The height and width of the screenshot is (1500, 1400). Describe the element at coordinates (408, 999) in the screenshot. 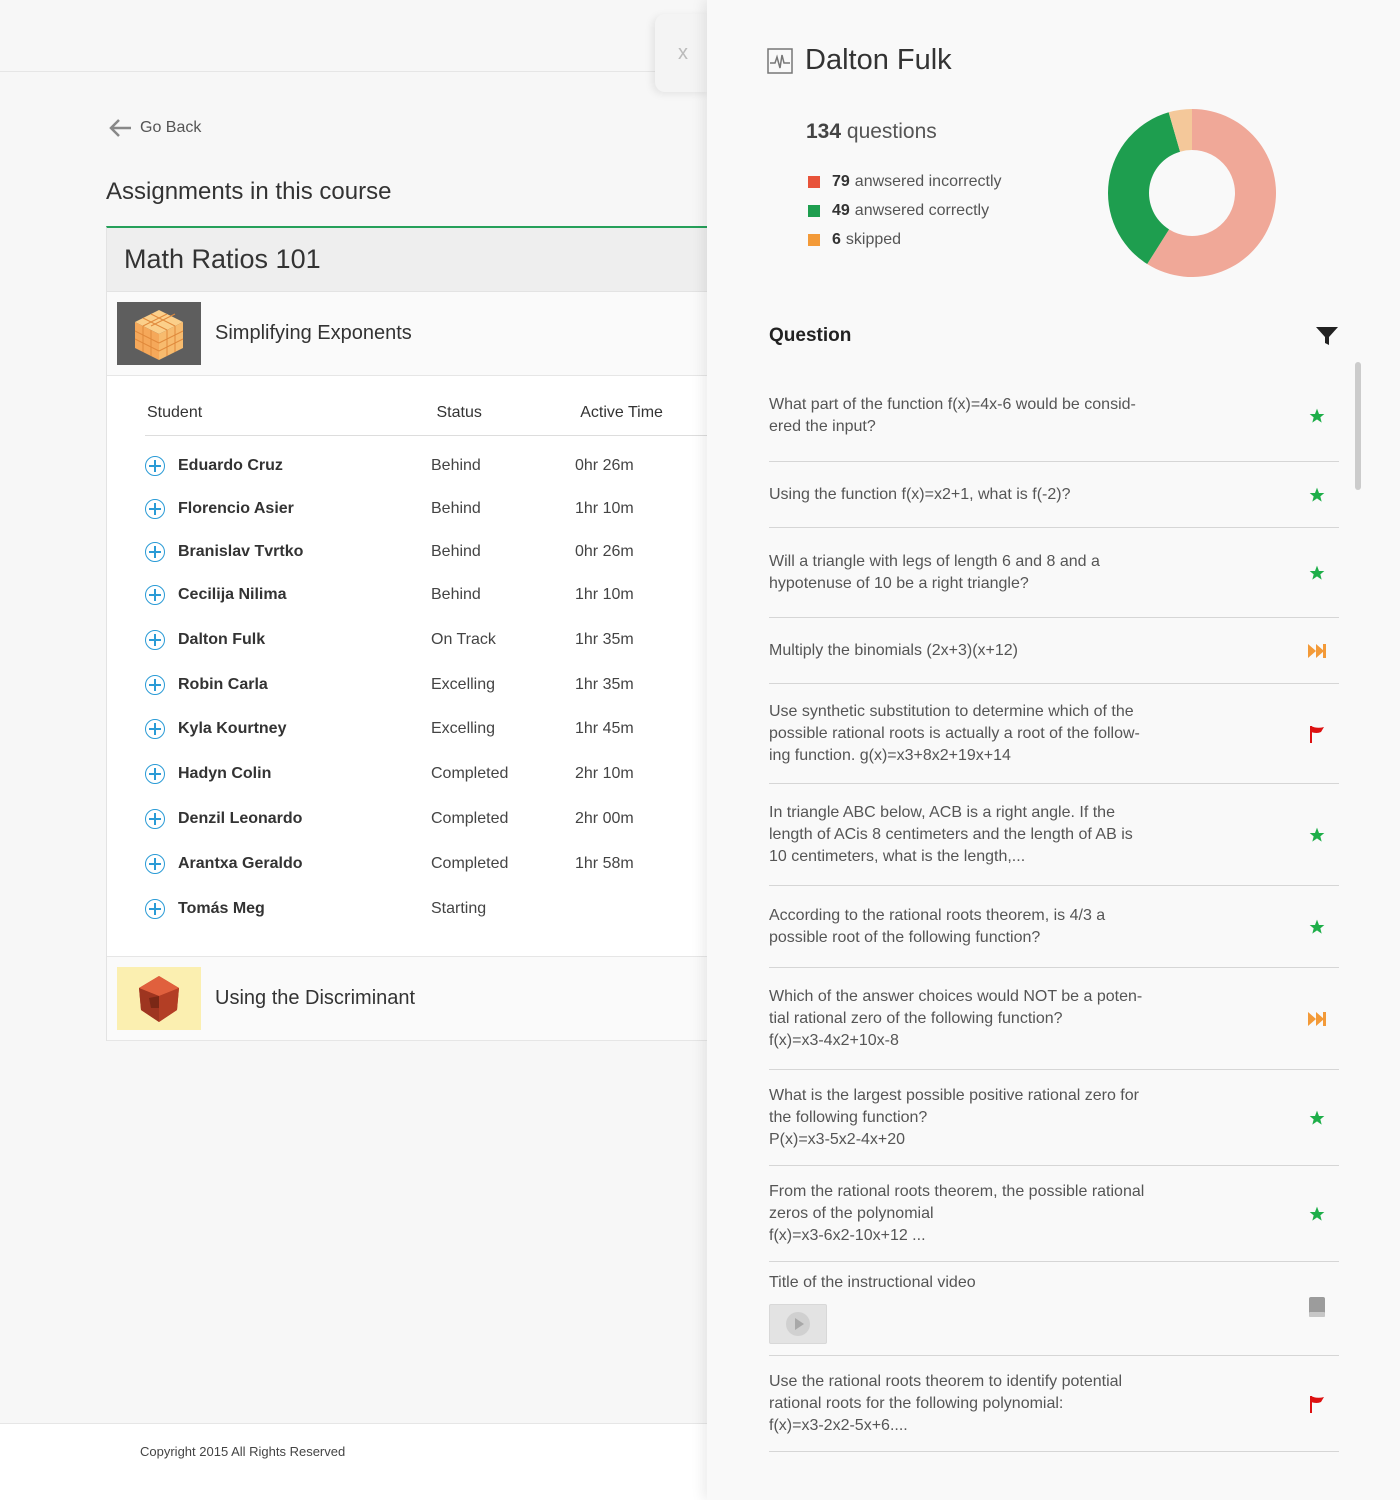

I see `assignment-using-the-discriminant: Using the Discriminant` at that location.